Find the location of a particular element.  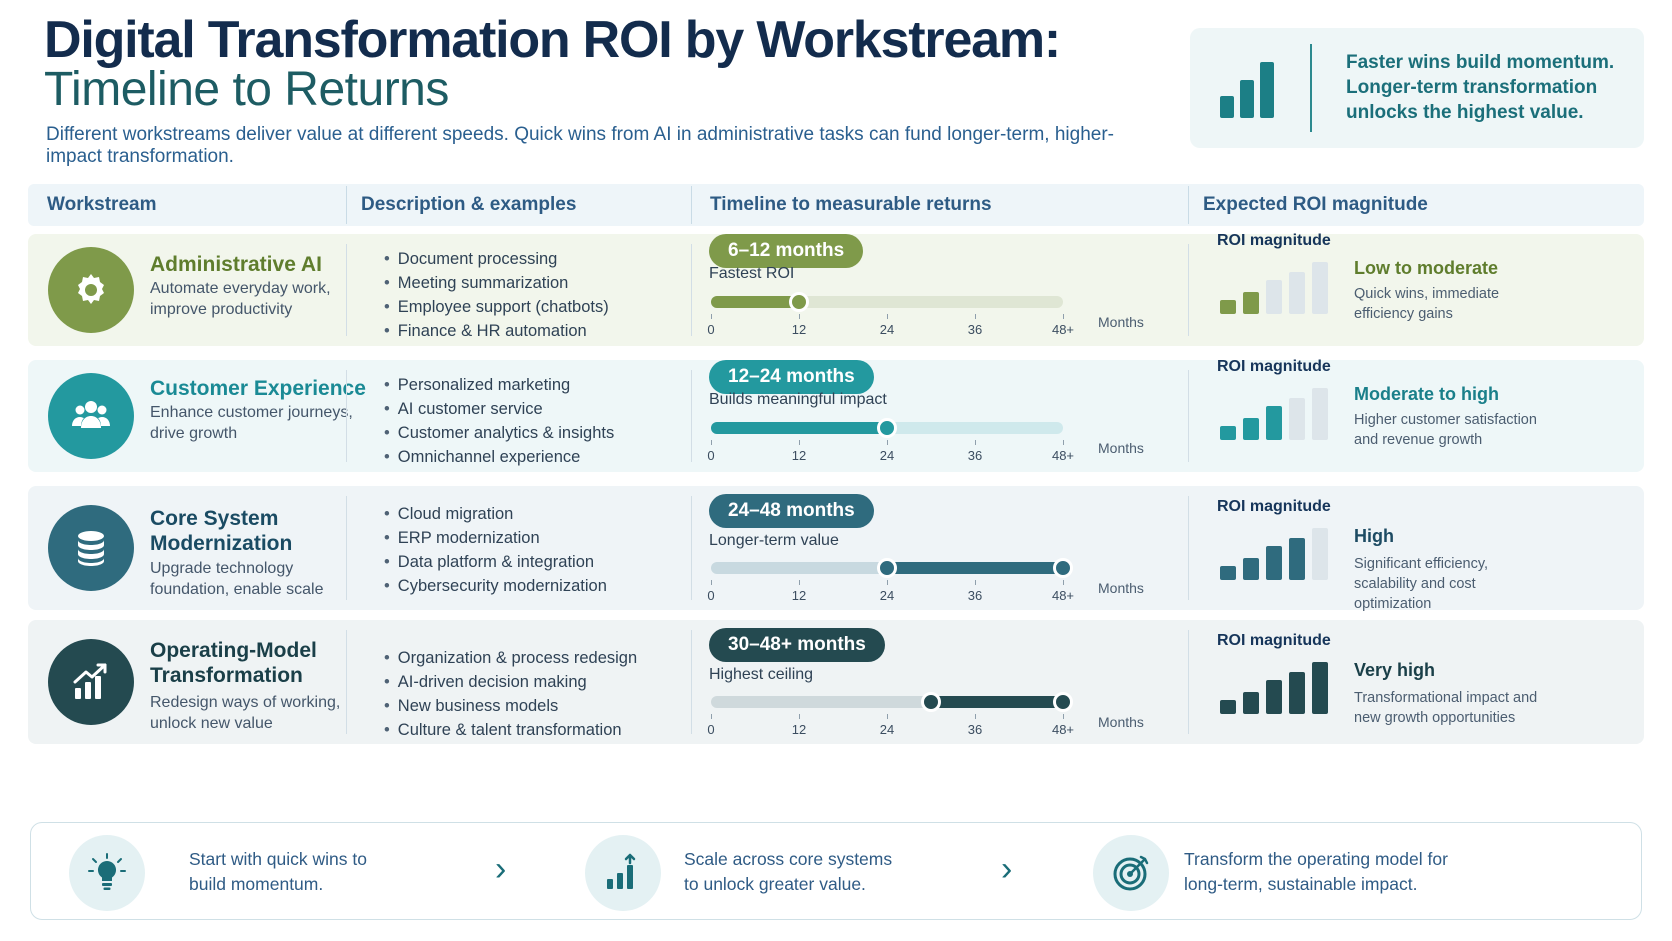

example-item: Data platform & integration is located at coordinates (495, 562).